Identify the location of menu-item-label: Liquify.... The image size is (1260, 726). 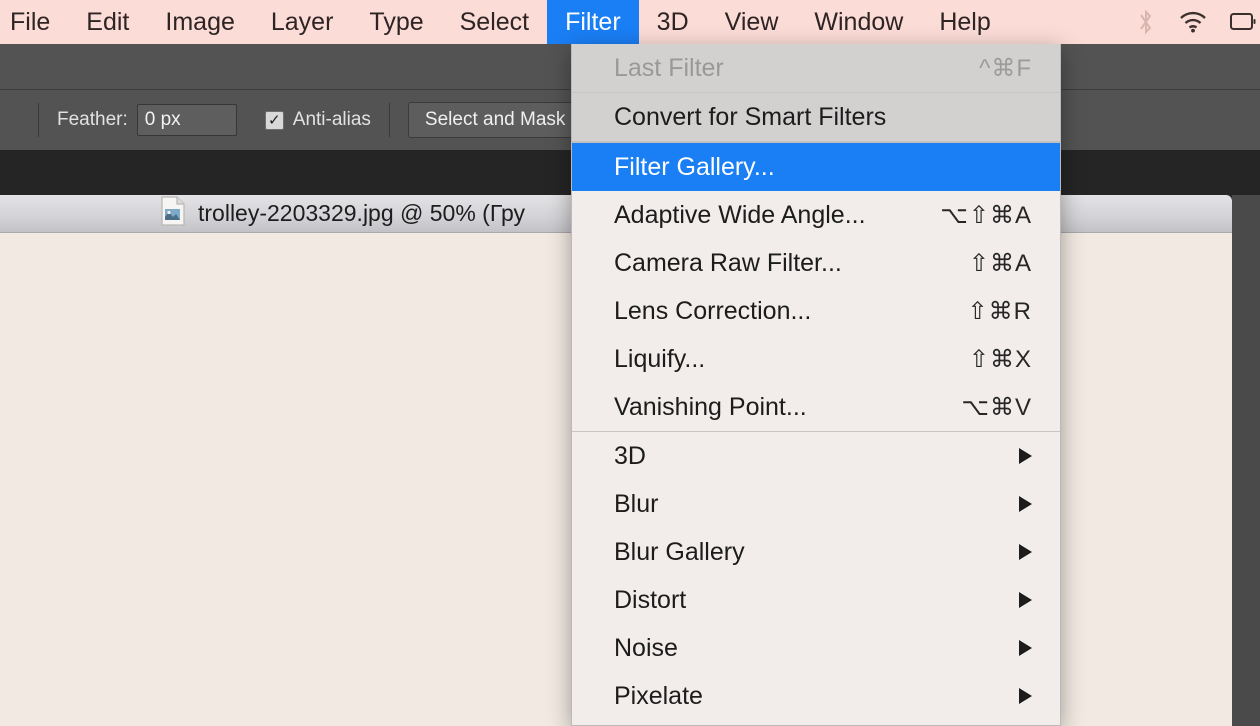
(660, 358).